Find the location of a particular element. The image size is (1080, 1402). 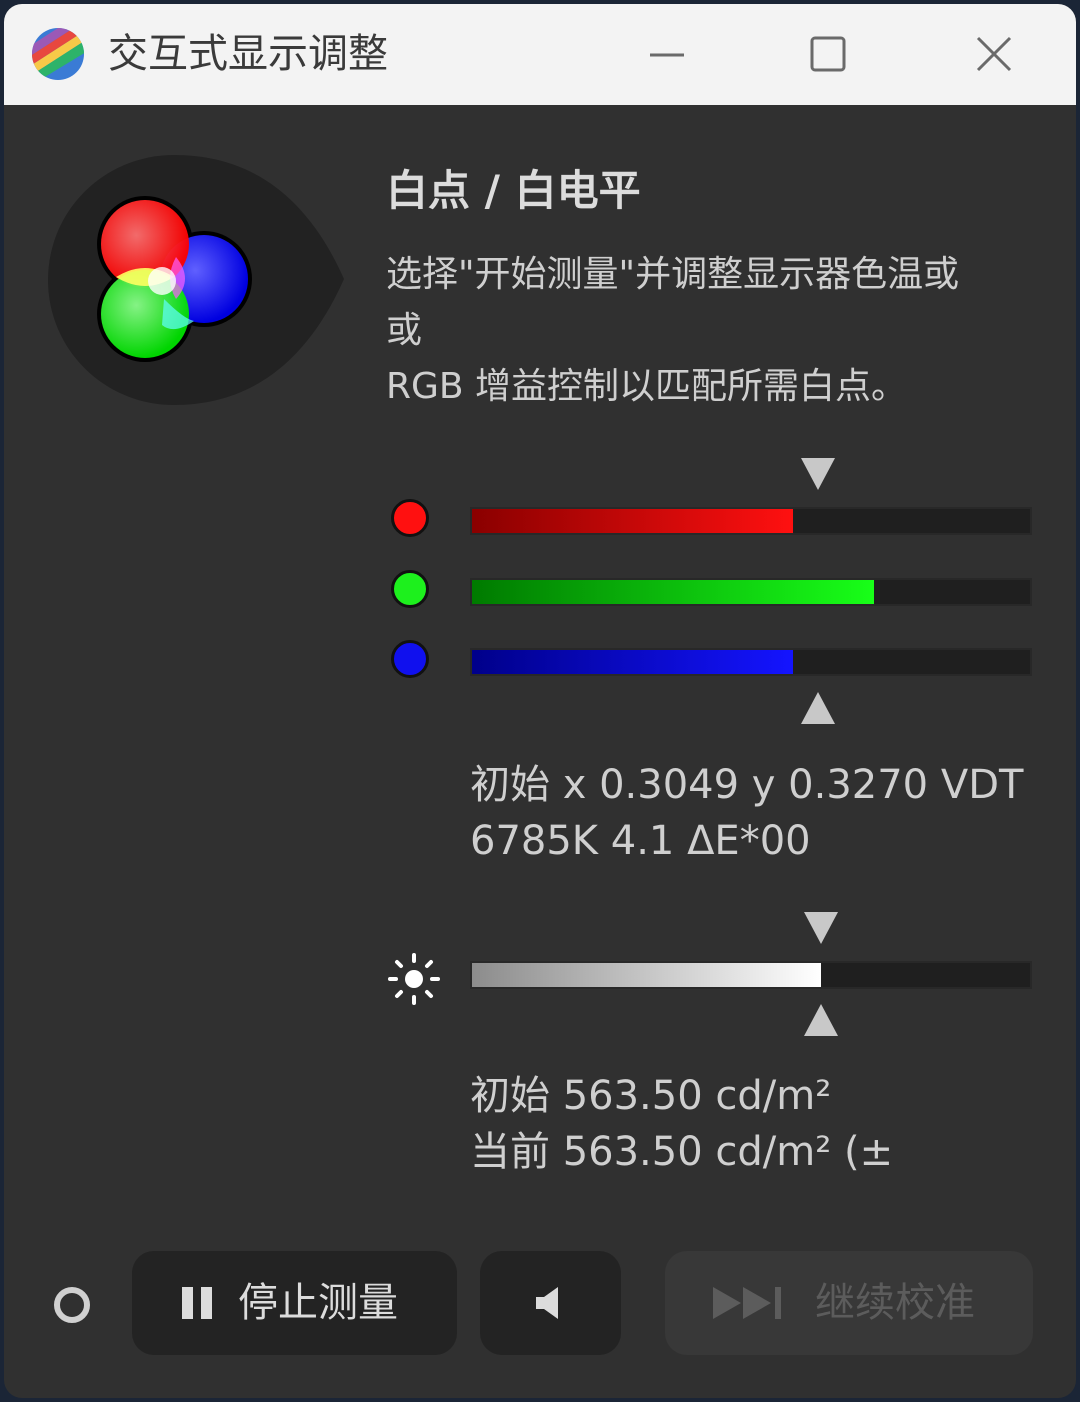

green-gain-bar is located at coordinates (751, 592).